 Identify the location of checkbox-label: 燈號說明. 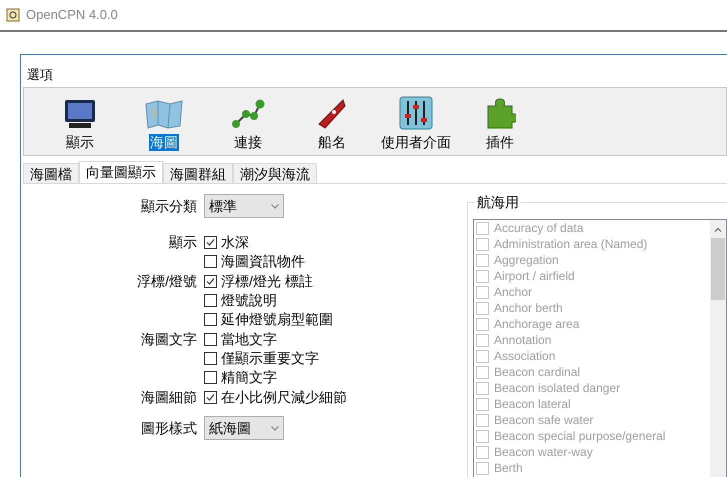
(249, 300).